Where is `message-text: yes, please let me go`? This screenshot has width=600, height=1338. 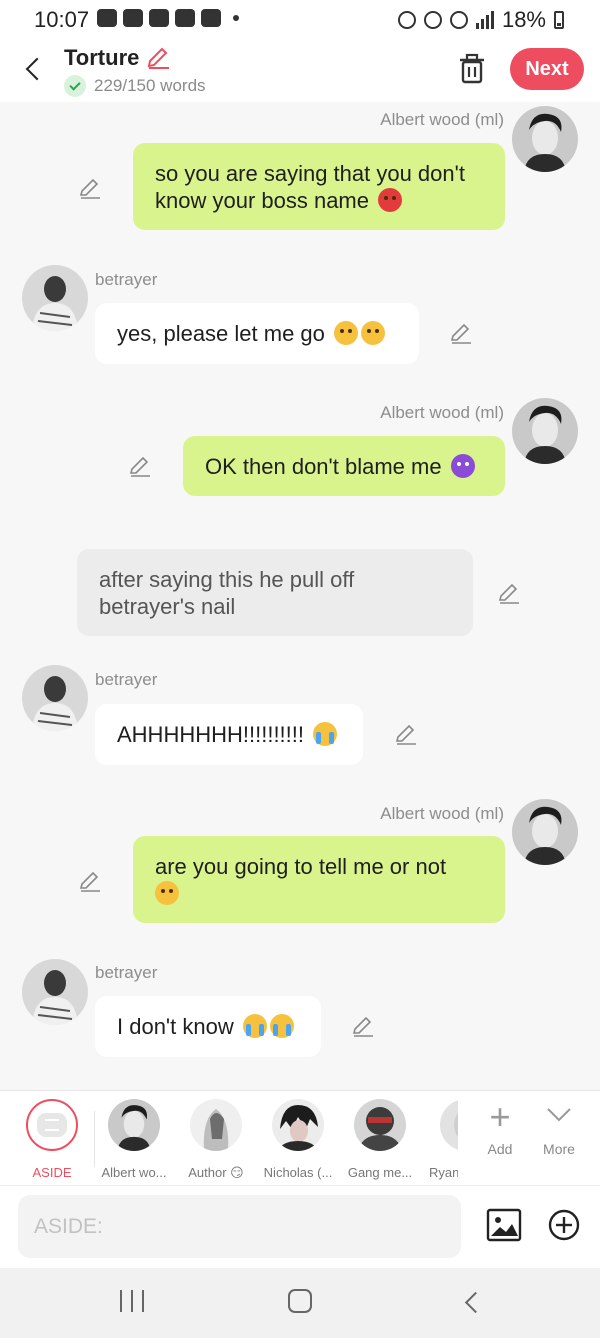 message-text: yes, please let me go is located at coordinates (221, 333).